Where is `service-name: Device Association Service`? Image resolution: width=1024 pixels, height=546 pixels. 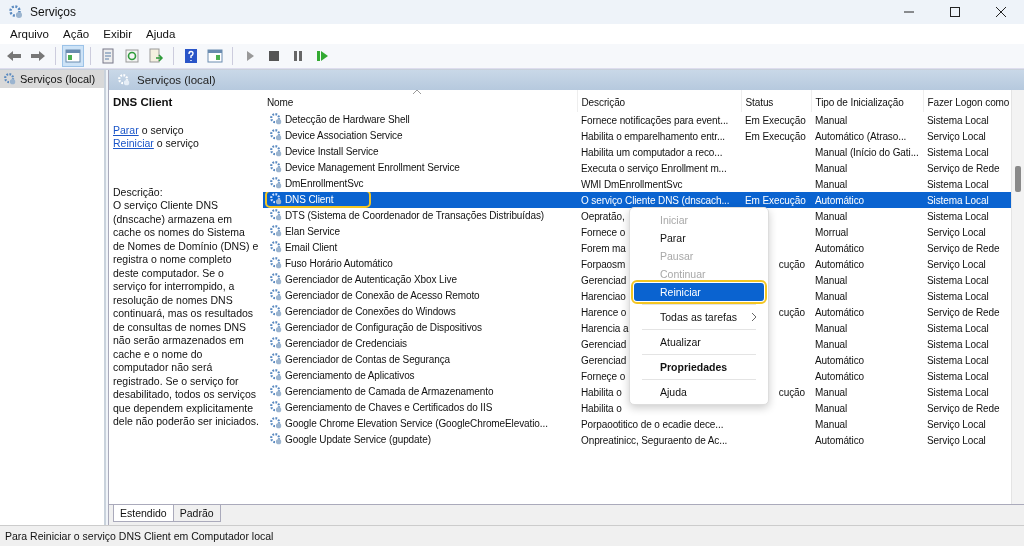 service-name: Device Association Service is located at coordinates (344, 135).